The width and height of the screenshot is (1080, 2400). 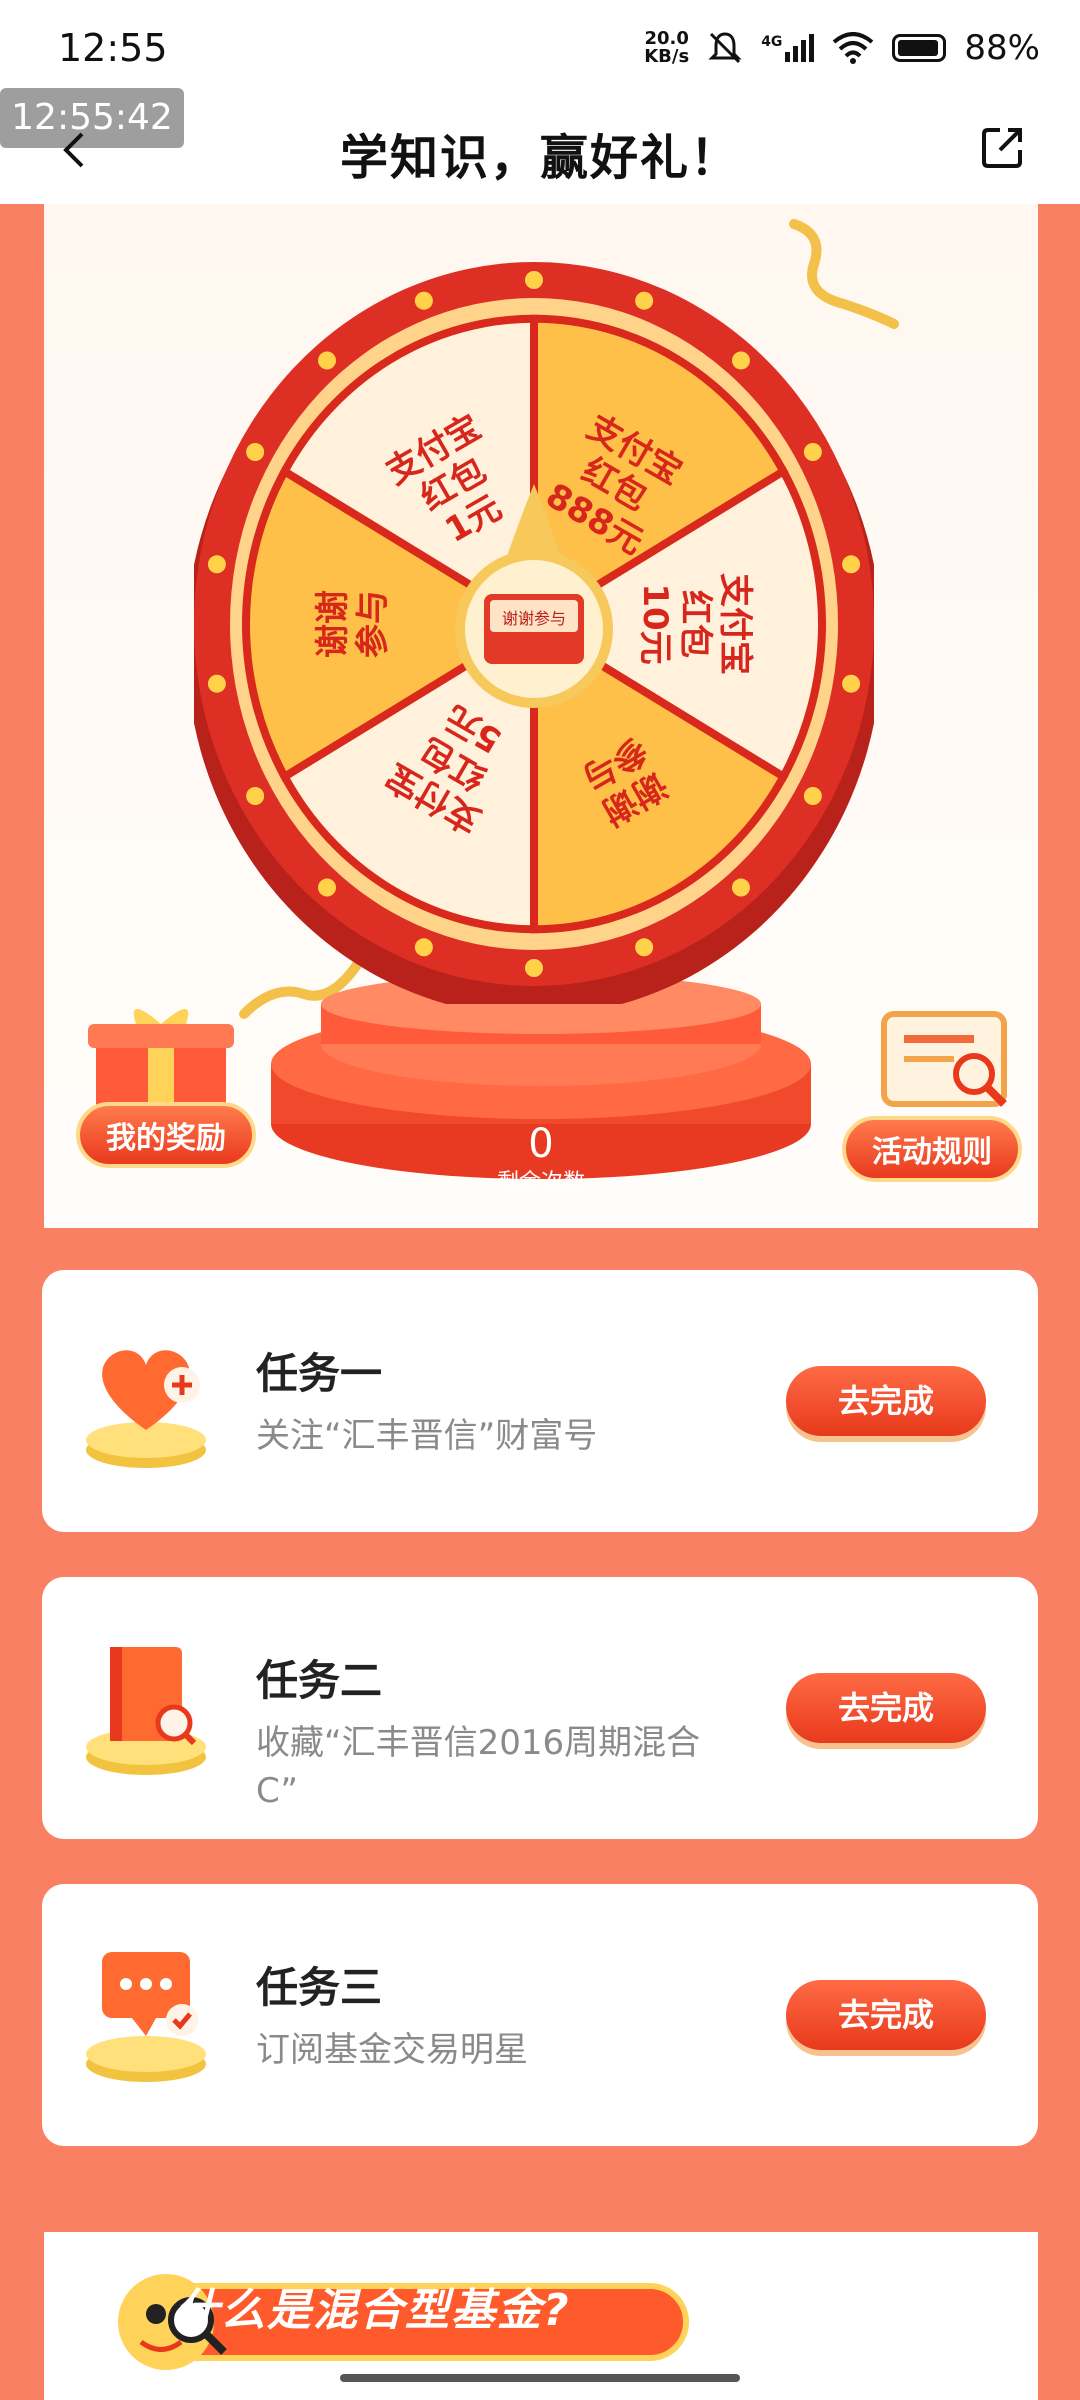 I want to click on status-time: 12:55, so click(x=113, y=48).